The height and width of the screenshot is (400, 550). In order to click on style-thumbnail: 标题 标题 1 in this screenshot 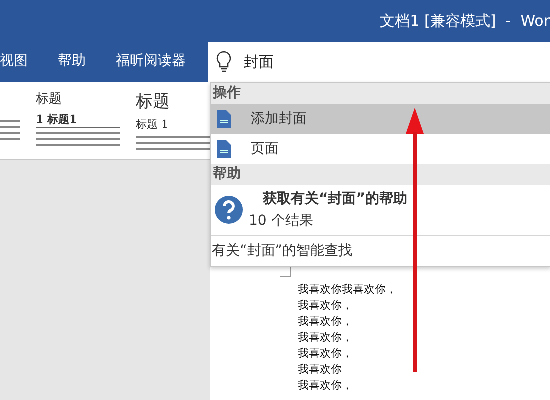, I will do `click(173, 124)`.